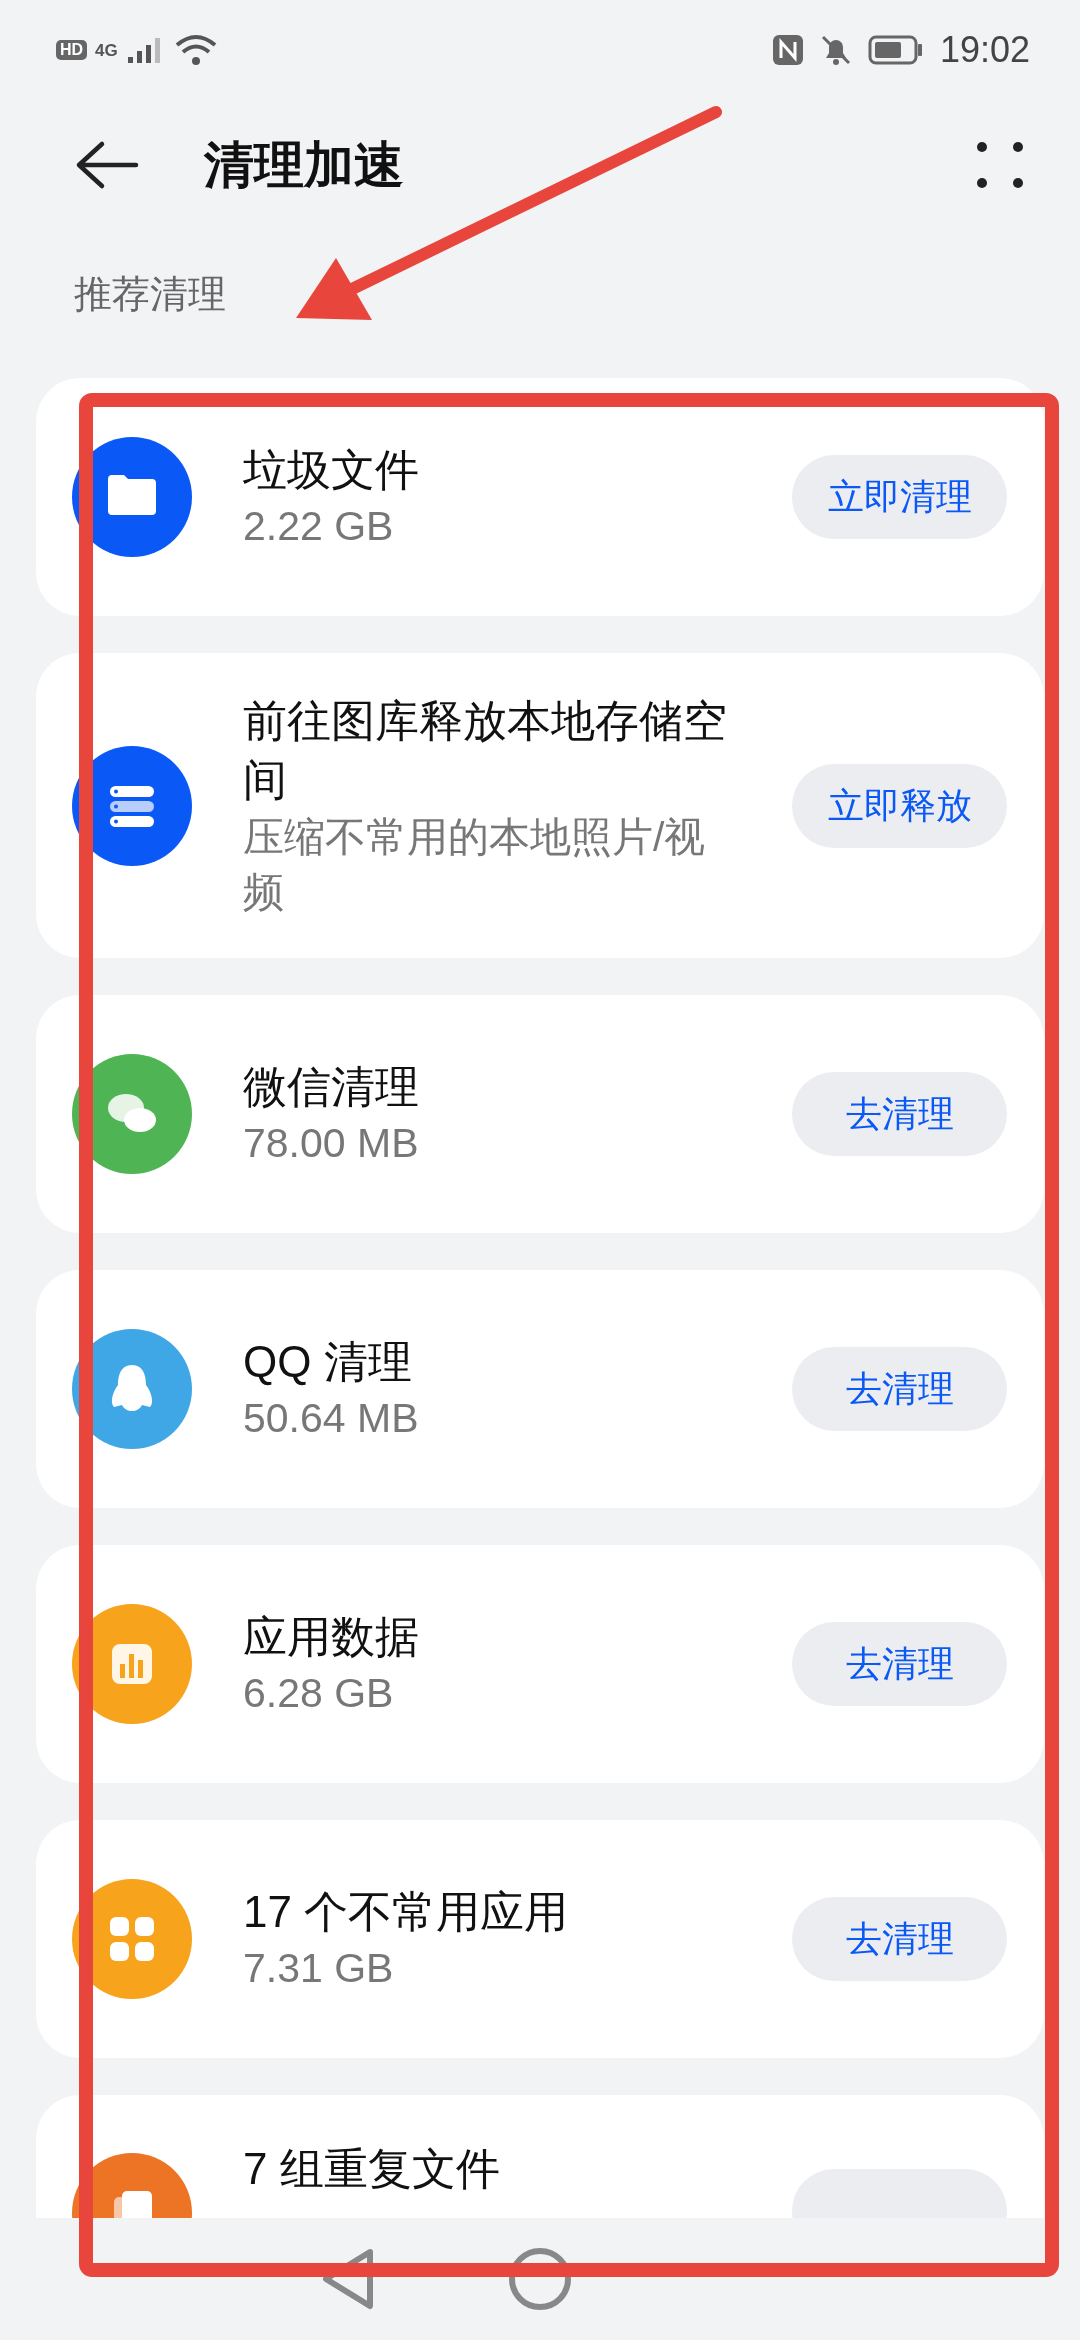 Image resolution: width=1080 pixels, height=2340 pixels. What do you see at coordinates (150, 294) in the screenshot?
I see `section-label: 推荐清理` at bounding box center [150, 294].